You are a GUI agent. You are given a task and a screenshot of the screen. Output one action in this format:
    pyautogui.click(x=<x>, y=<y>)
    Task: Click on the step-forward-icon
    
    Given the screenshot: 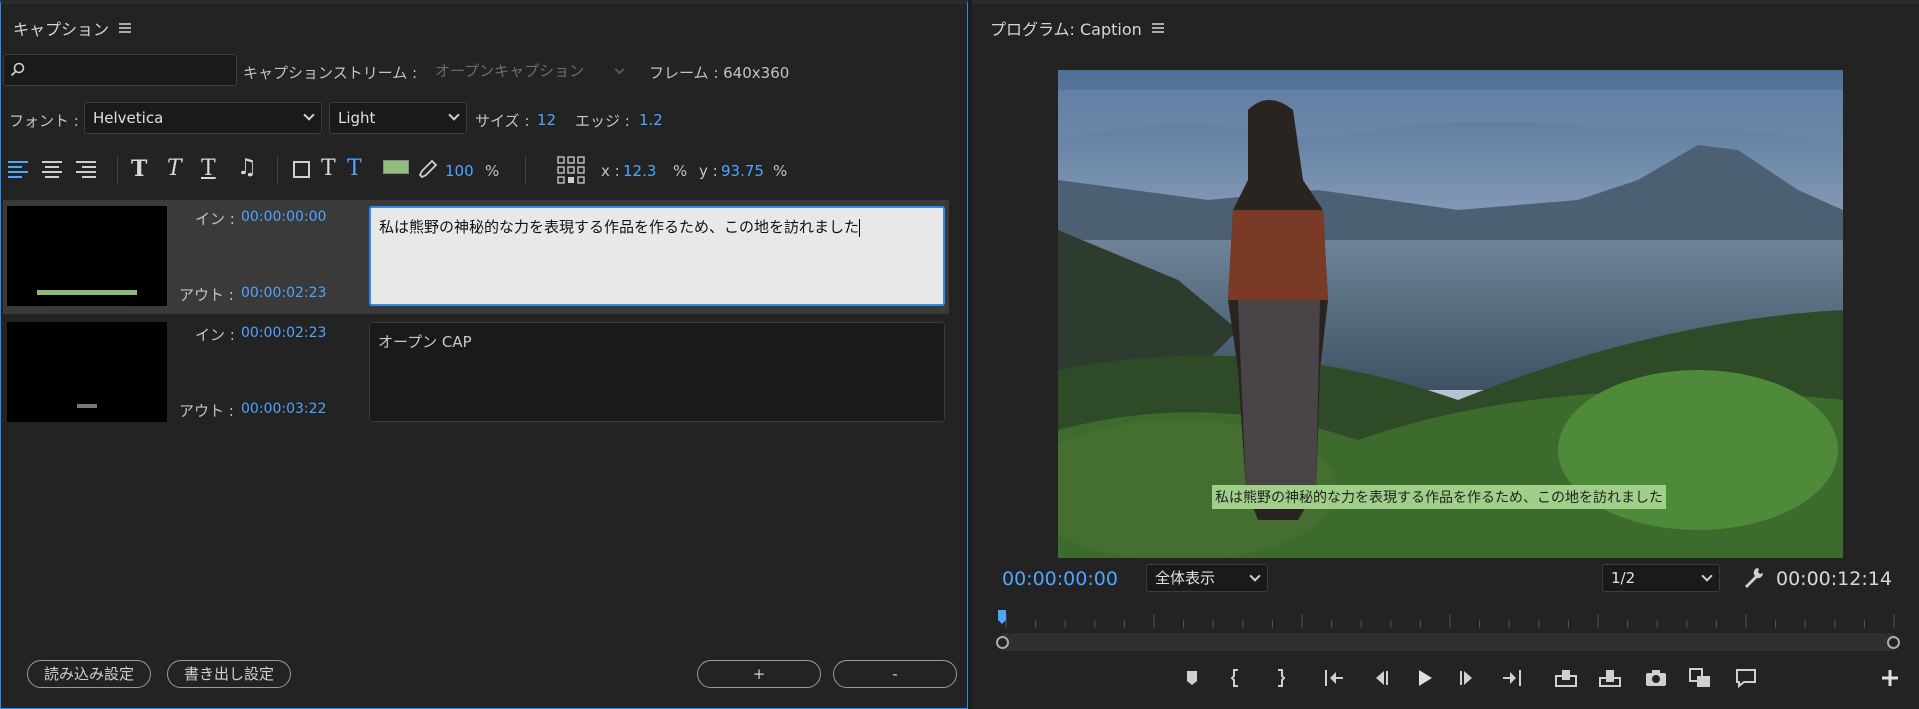 What is the action you would take?
    pyautogui.click(x=1468, y=678)
    